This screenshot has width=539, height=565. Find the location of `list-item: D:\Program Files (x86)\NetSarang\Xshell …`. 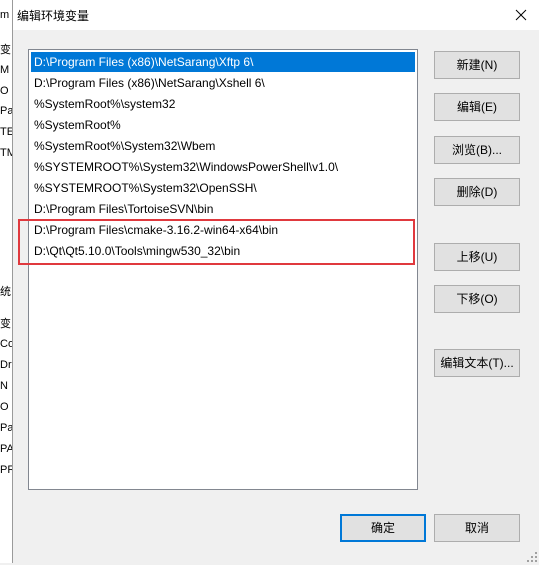

list-item: D:\Program Files (x86)\NetSarang\Xshell … is located at coordinates (223, 83).